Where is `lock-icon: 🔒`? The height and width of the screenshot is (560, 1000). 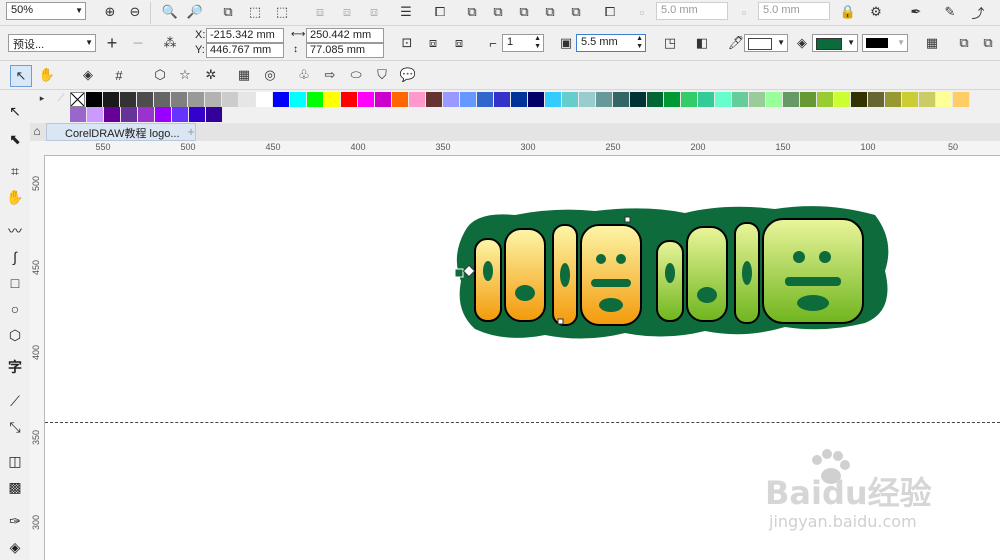
lock-icon: 🔒 is located at coordinates (848, 12).